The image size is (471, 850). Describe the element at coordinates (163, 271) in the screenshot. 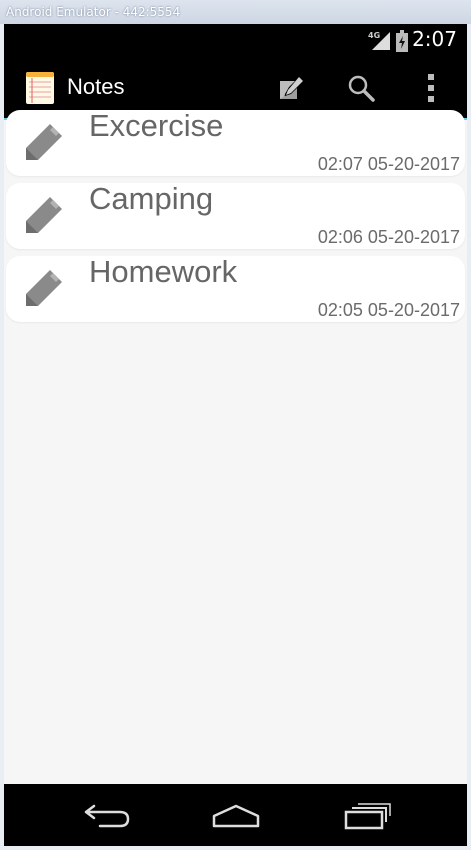

I see `note-title: Homework` at that location.